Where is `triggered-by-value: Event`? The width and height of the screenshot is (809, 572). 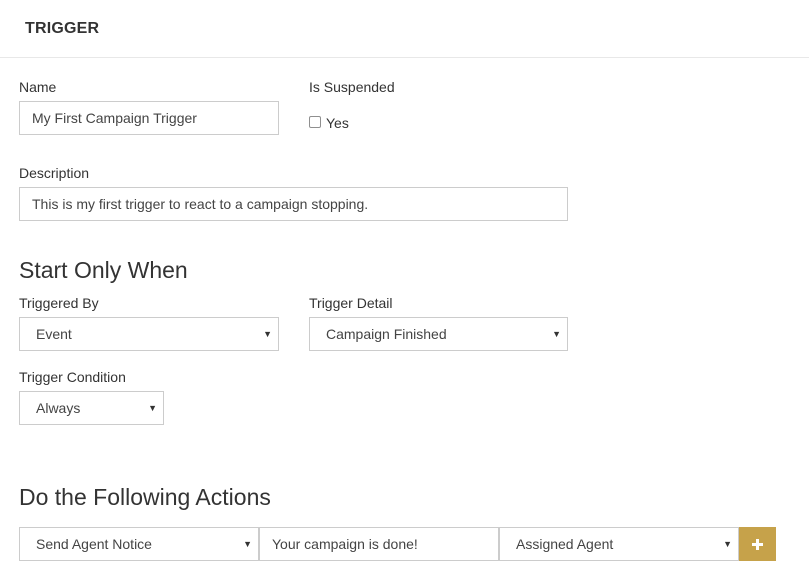
triggered-by-value: Event is located at coordinates (54, 334).